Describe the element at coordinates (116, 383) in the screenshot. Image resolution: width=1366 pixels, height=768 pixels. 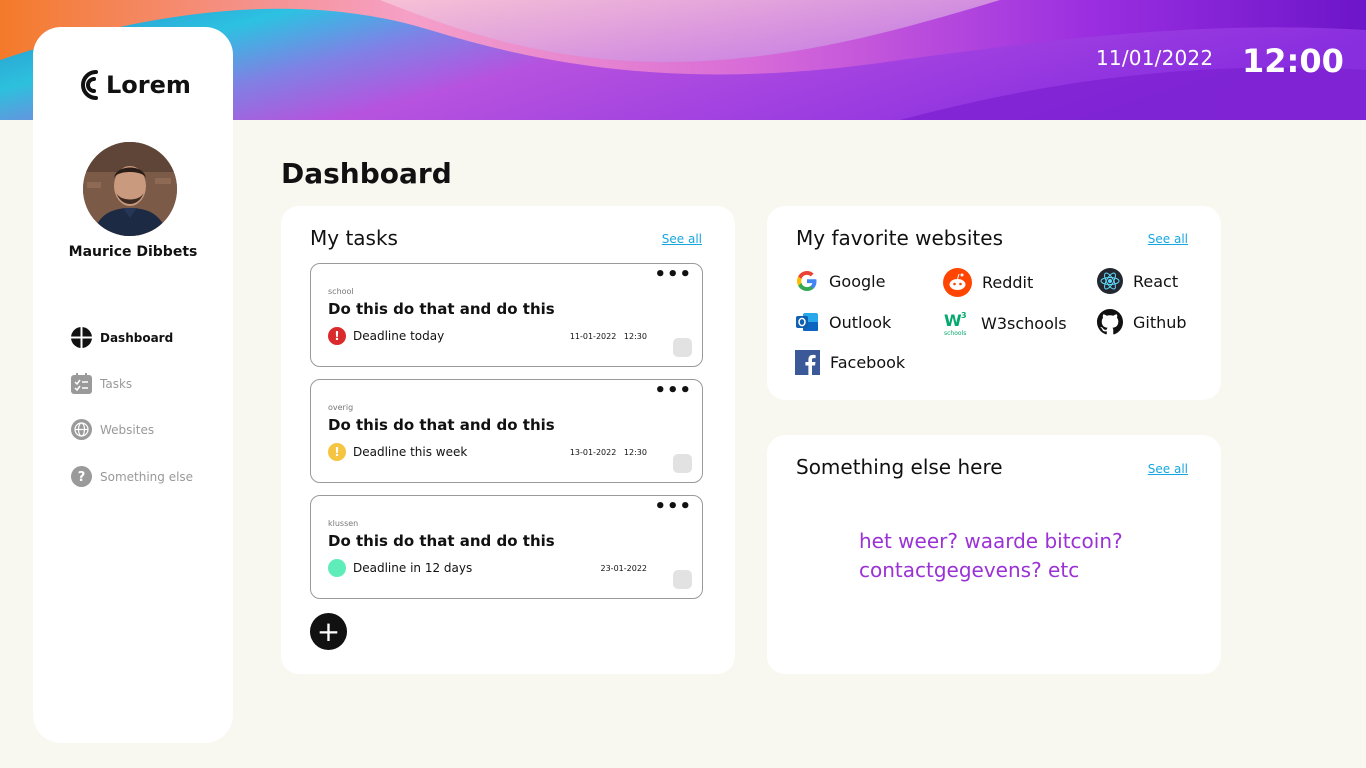
I see `nav-item-label: Tasks` at that location.